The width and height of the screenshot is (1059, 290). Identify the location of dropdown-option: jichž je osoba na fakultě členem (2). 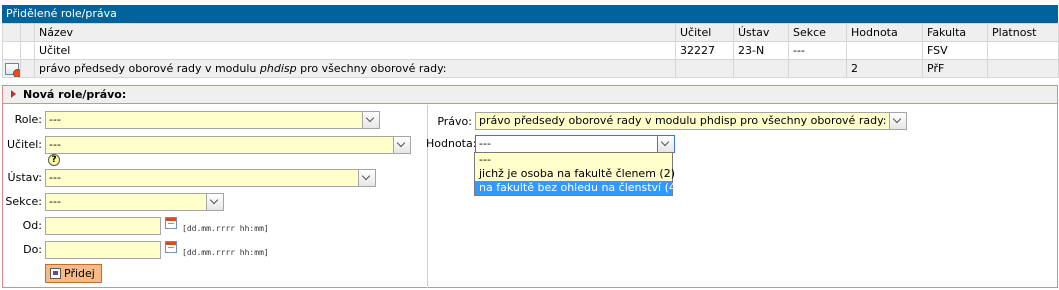
(575, 174).